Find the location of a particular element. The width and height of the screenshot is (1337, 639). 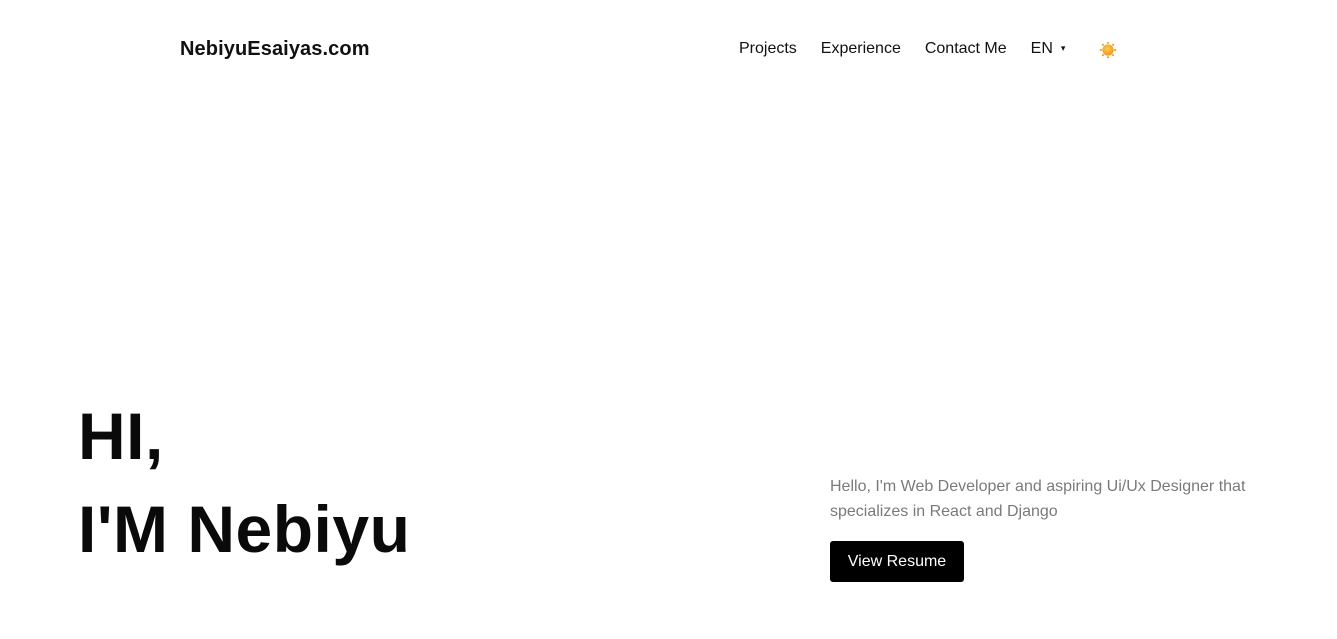

nav-projects: Projects is located at coordinates (768, 49).